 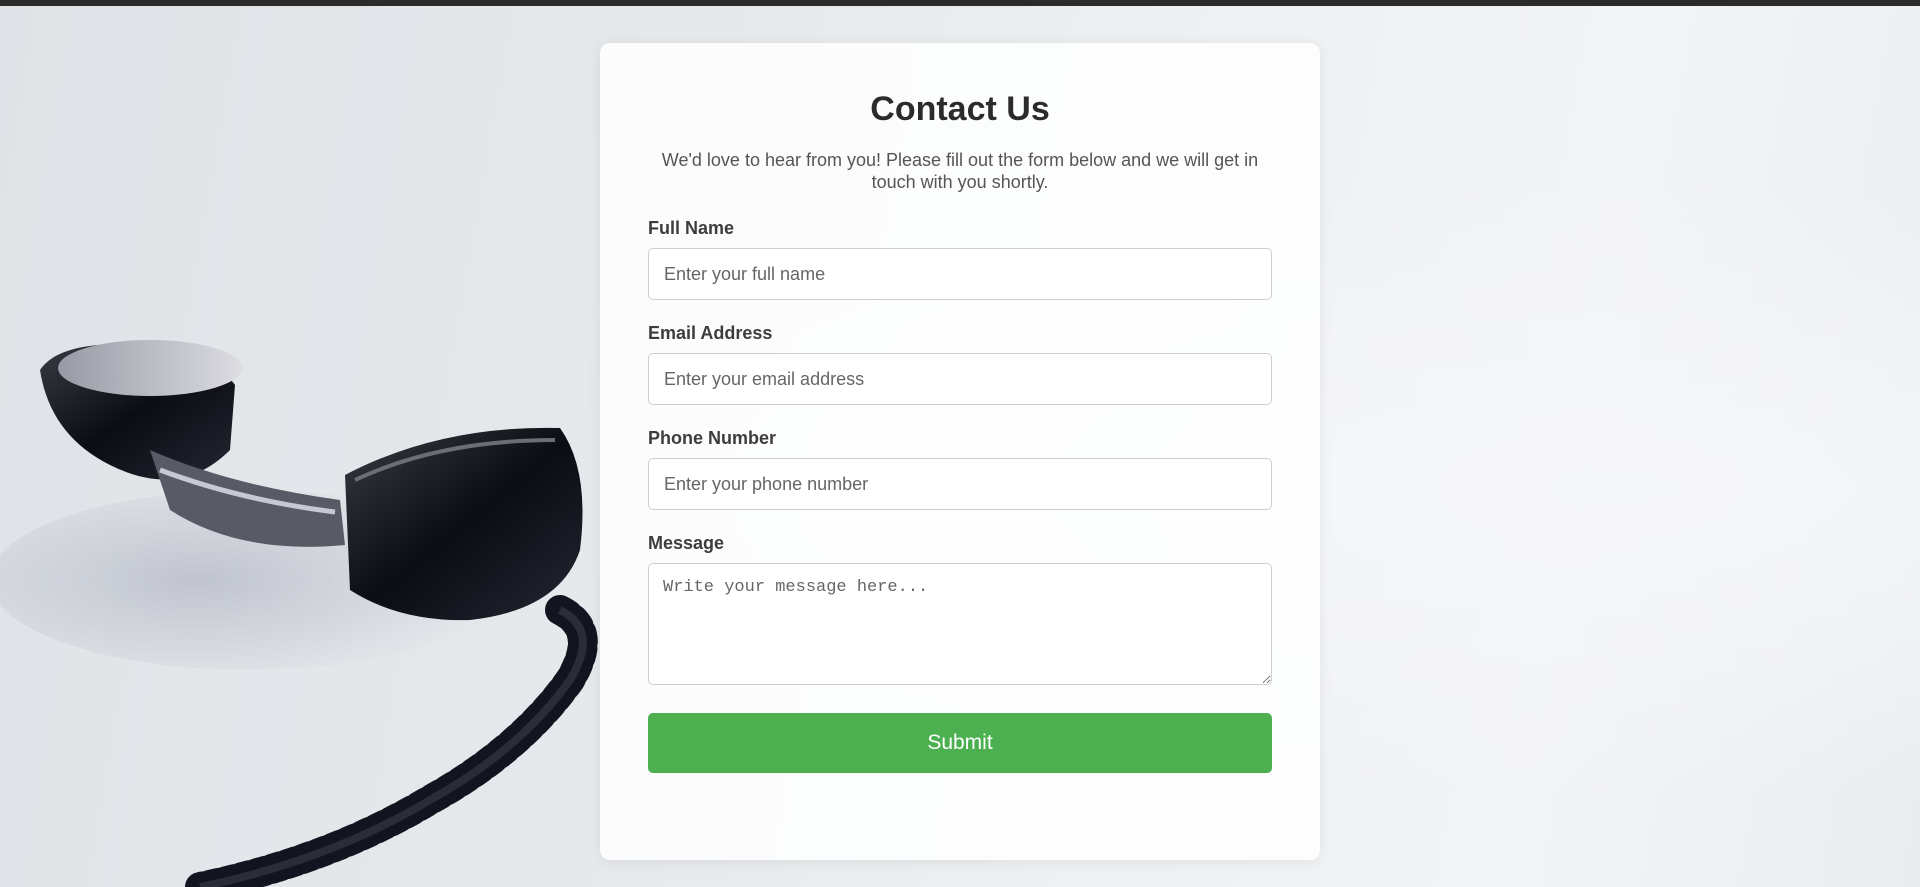 What do you see at coordinates (960, 743) in the screenshot?
I see `submit-button: Submit` at bounding box center [960, 743].